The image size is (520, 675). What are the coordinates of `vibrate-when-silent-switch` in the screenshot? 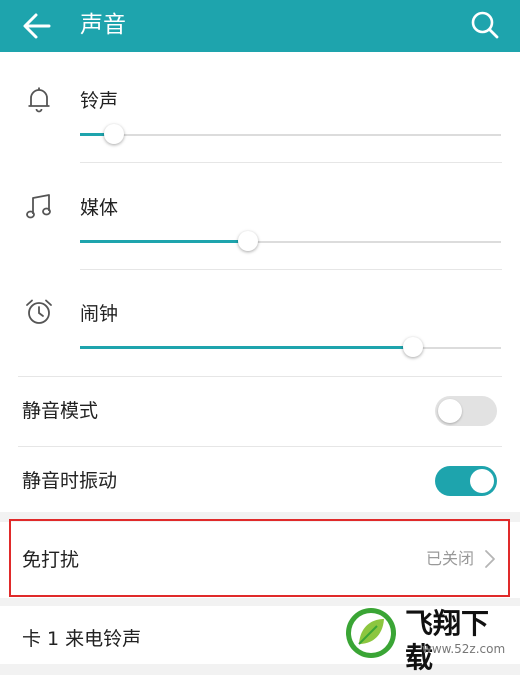 It's located at (466, 481).